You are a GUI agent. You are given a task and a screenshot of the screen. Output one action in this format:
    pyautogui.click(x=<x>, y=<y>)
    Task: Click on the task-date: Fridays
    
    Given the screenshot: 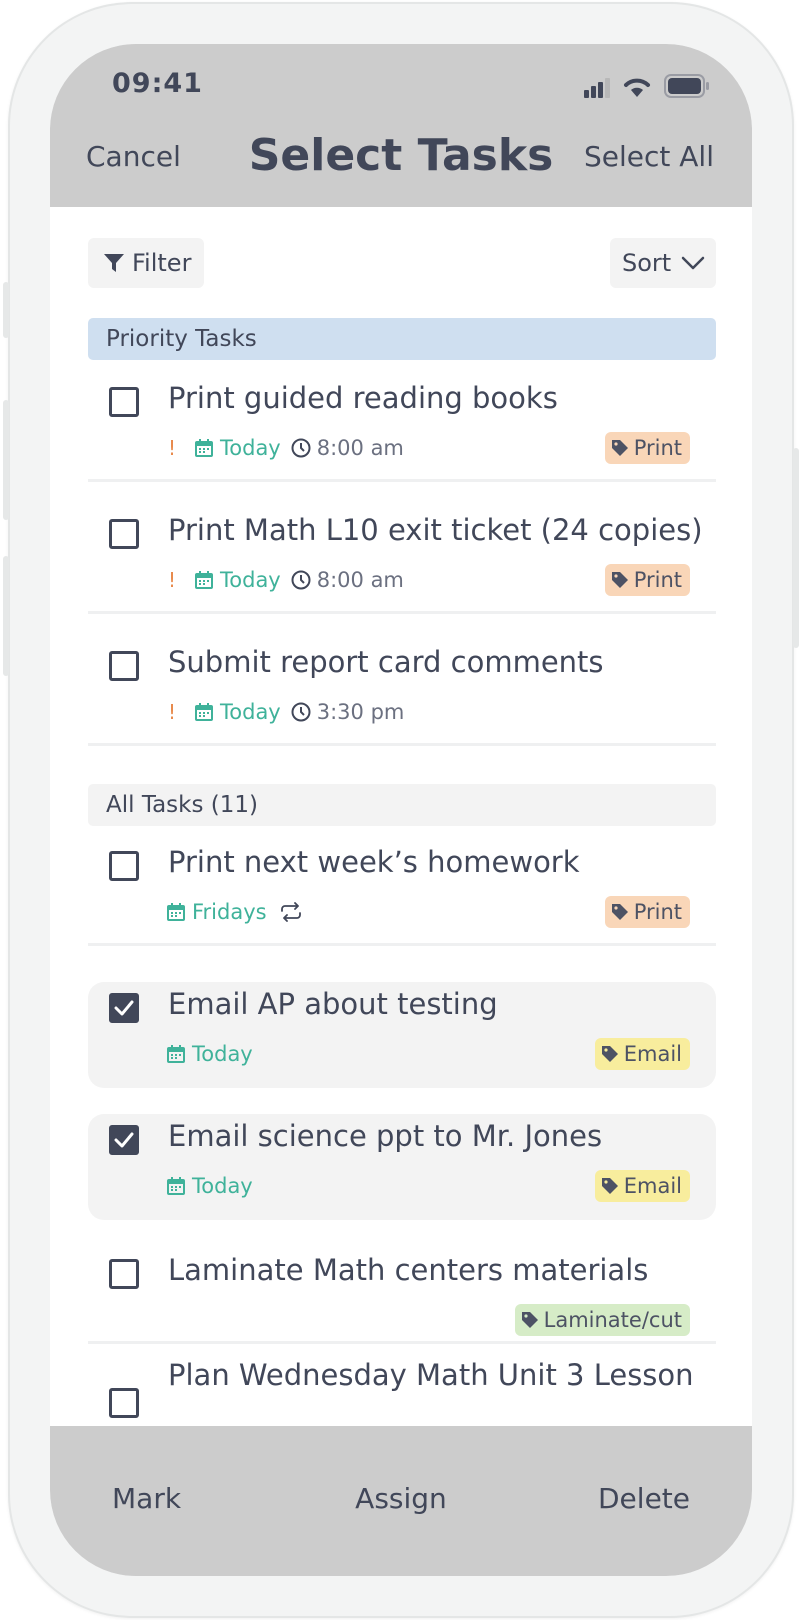 What is the action you would take?
    pyautogui.click(x=216, y=912)
    